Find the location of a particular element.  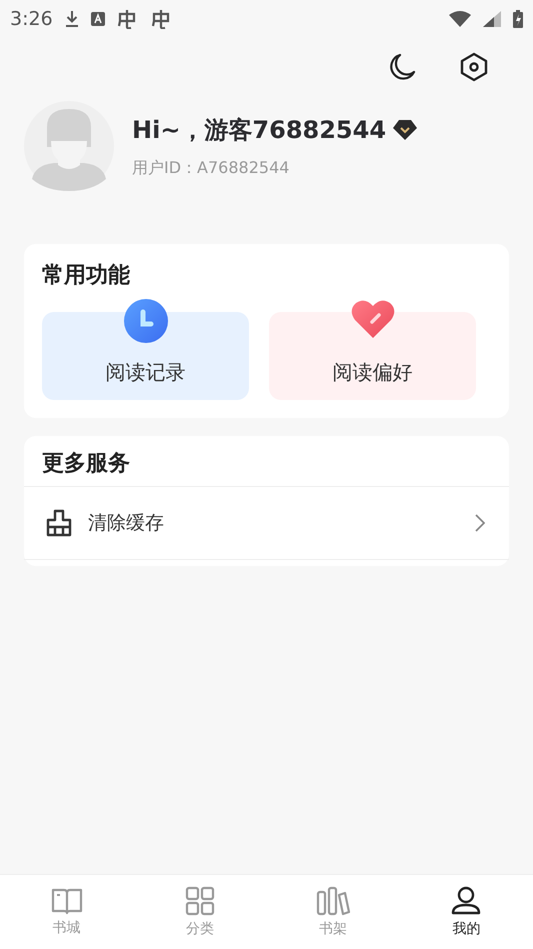

nav-tab: 我的 is located at coordinates (466, 912).